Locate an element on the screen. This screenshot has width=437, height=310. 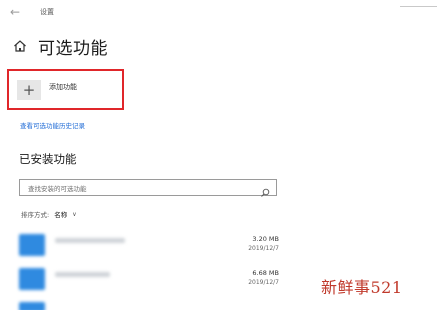
page-title: 可选功能 is located at coordinates (73, 48).